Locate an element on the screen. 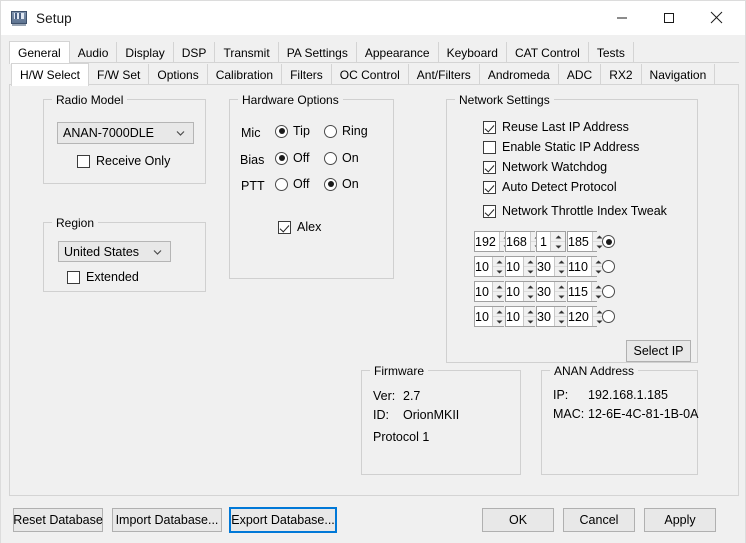 The image size is (746, 543). ip-octet-spinner-r1-c3: 1 is located at coordinates (551, 241).